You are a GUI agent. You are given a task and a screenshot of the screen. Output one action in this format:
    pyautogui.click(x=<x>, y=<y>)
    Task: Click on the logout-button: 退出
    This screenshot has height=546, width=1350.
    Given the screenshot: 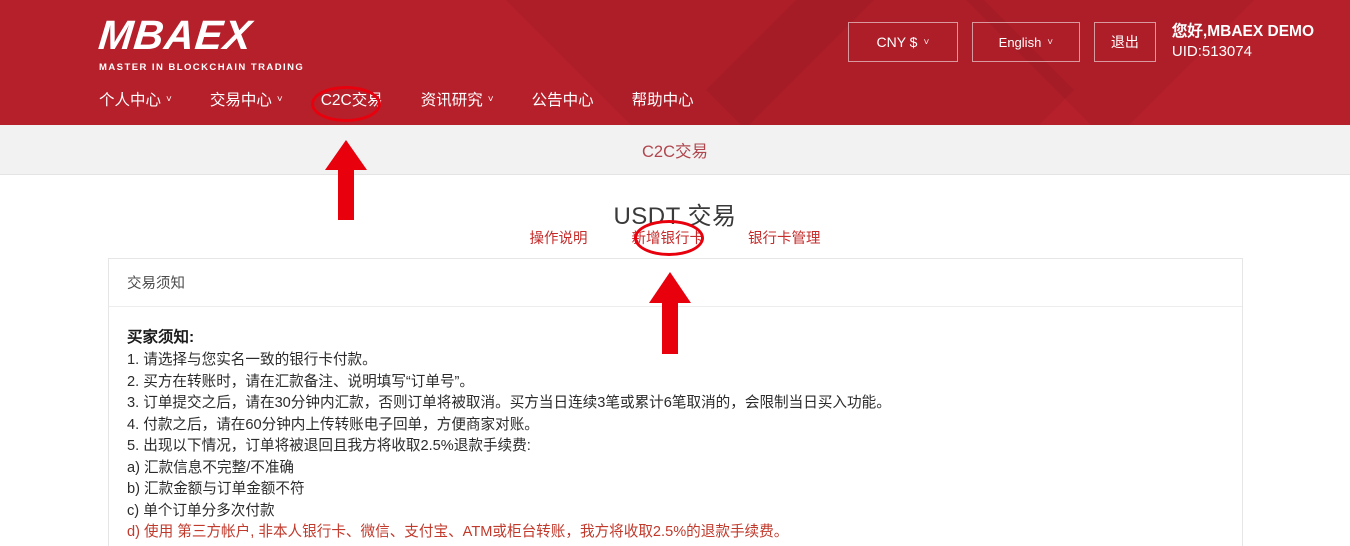 What is the action you would take?
    pyautogui.click(x=1124, y=42)
    